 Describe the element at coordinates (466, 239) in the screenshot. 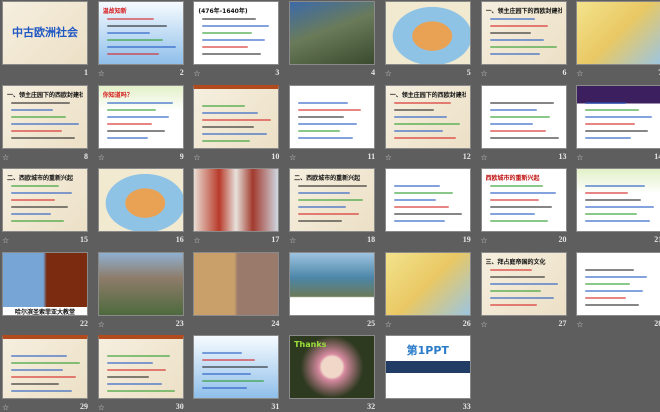

I see `slide-number: 19` at that location.